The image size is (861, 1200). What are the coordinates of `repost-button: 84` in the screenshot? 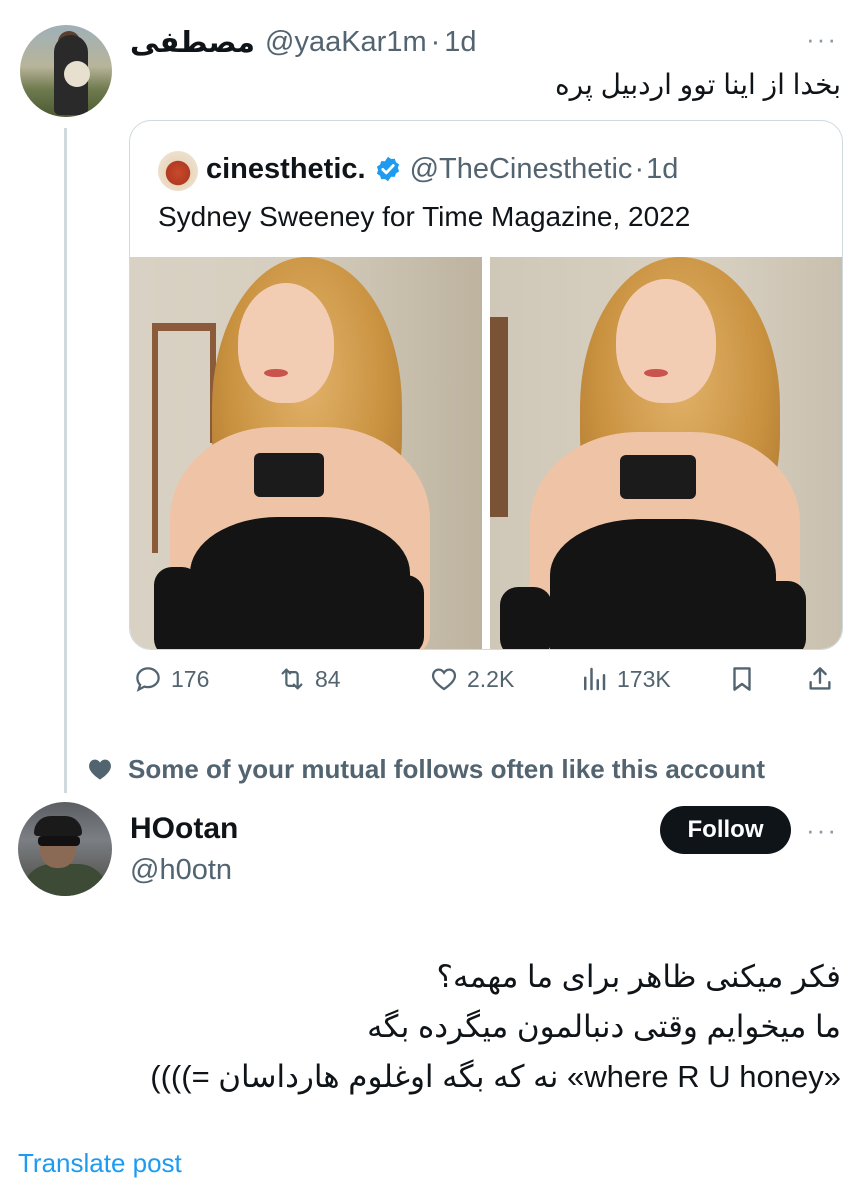 It's located at (309, 679).